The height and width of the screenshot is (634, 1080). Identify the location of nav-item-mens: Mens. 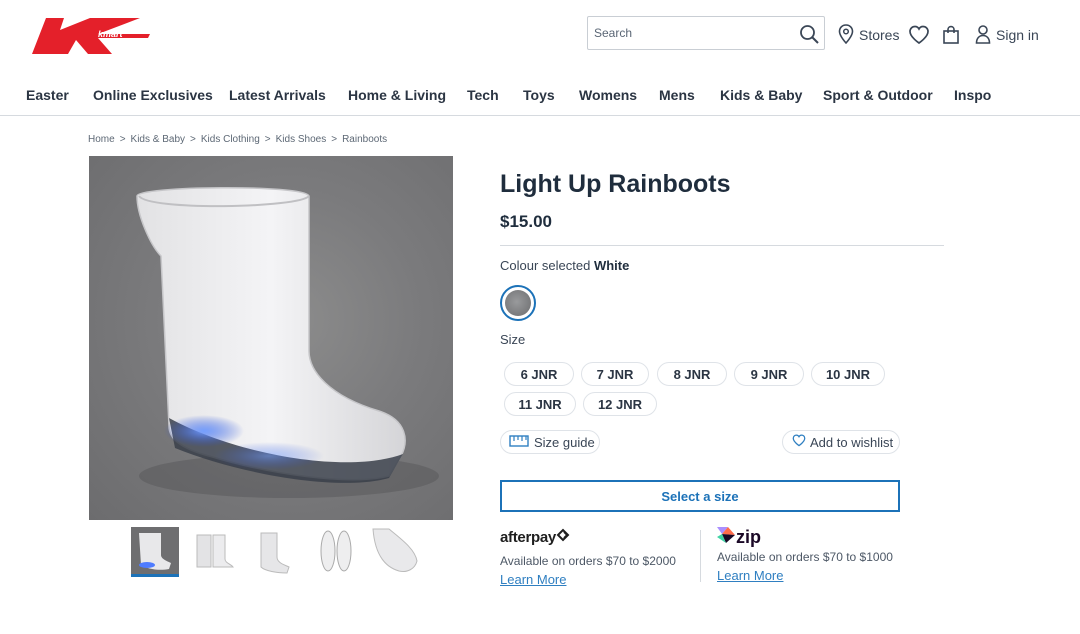
(677, 95).